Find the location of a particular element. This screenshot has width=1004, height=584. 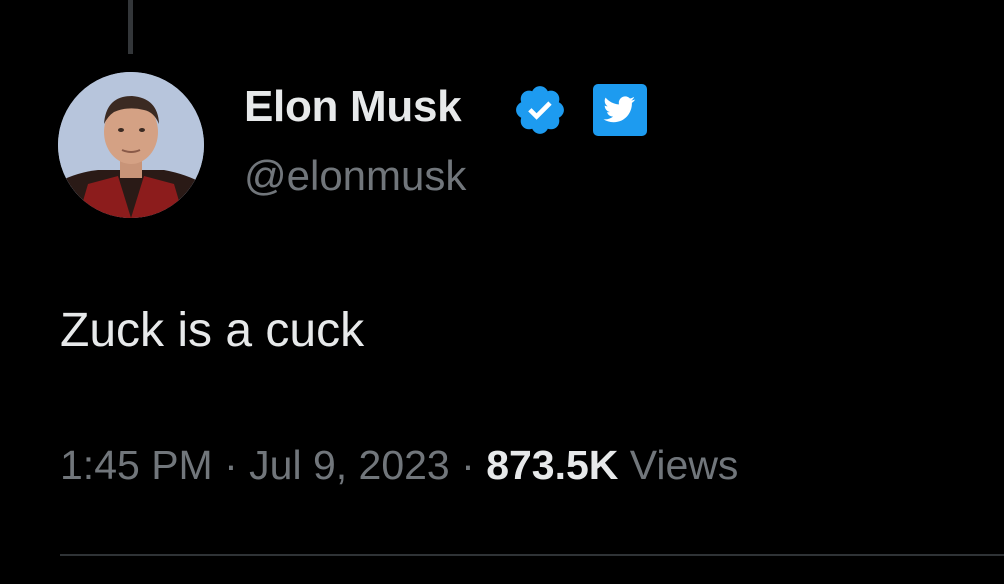

author-handle: @elonmusk is located at coordinates (355, 176).